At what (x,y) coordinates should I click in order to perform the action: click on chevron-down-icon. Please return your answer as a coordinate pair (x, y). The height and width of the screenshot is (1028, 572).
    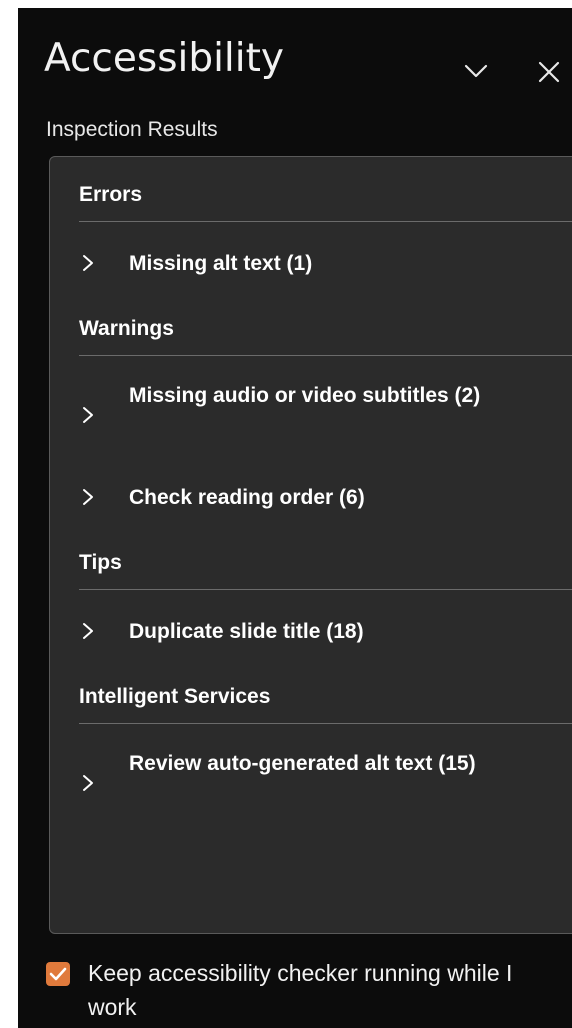
    Looking at the image, I should click on (476, 71).